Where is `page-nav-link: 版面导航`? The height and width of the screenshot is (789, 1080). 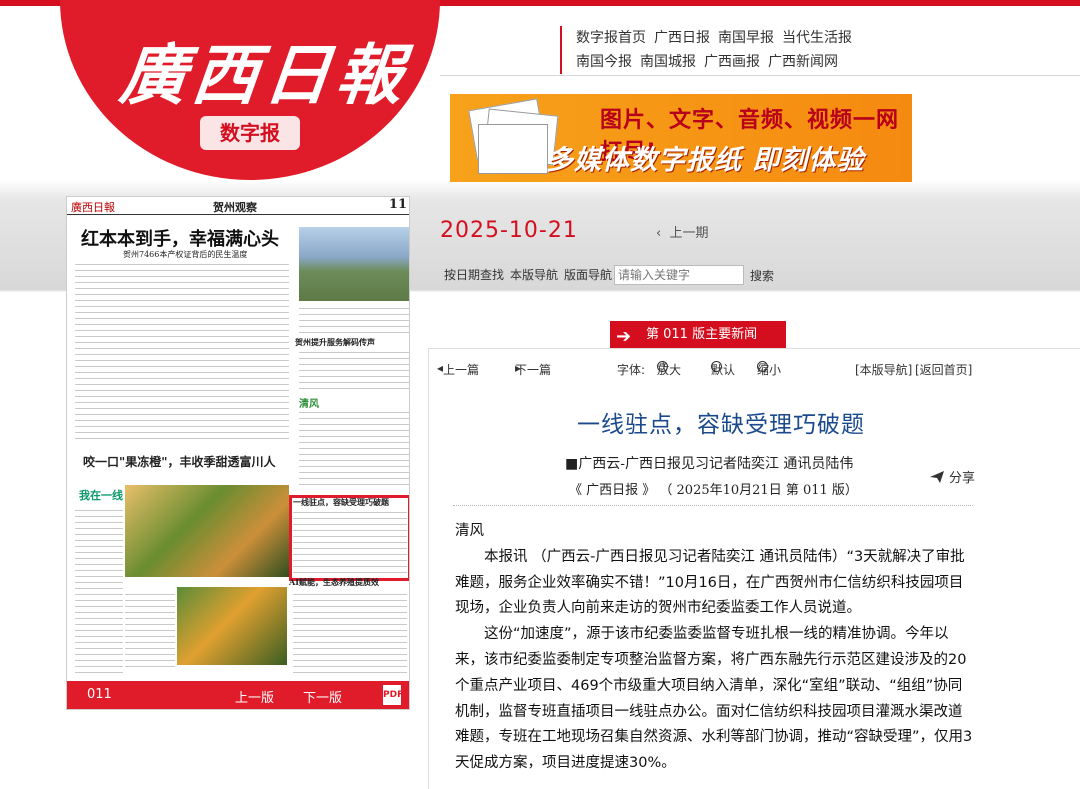
page-nav-link: 版面导航 is located at coordinates (588, 275).